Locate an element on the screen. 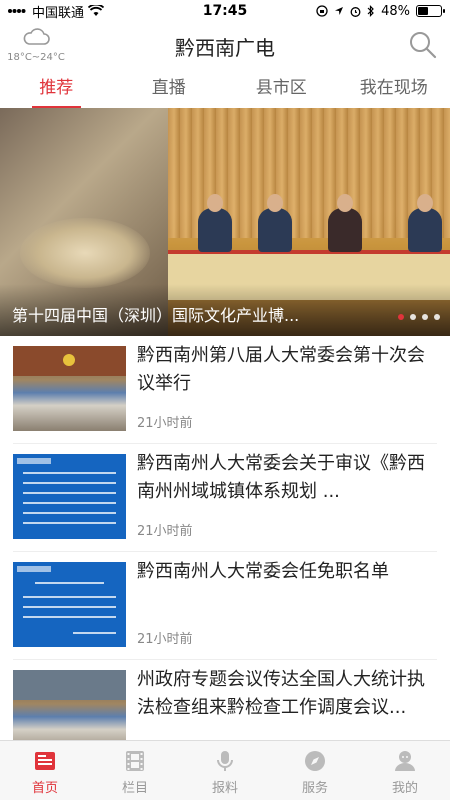  search-icon is located at coordinates (423, 45).